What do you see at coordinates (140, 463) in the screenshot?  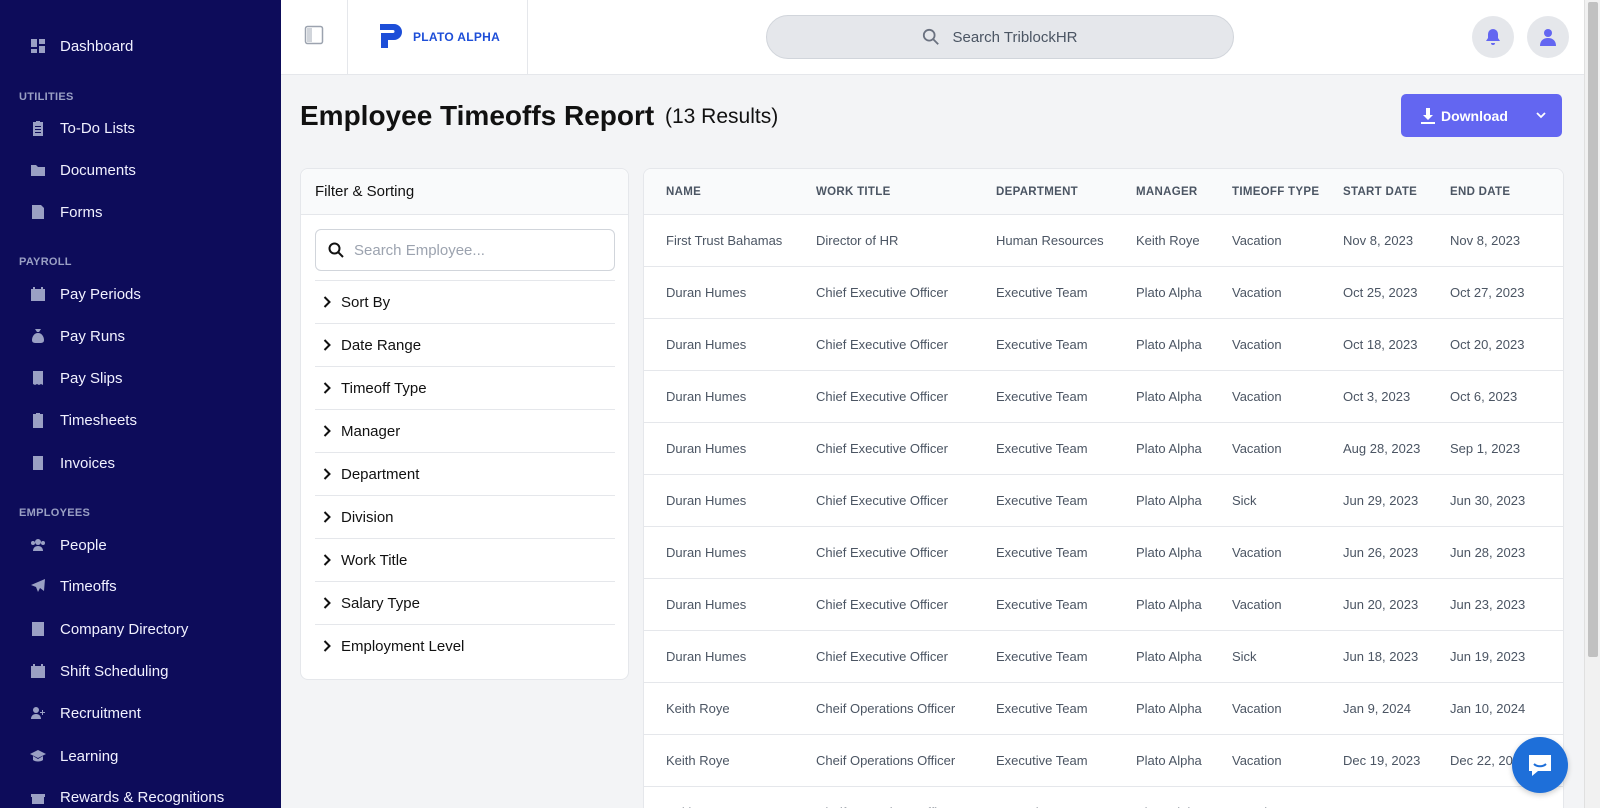 I see `sidebar-item-invoices: Invoices` at bounding box center [140, 463].